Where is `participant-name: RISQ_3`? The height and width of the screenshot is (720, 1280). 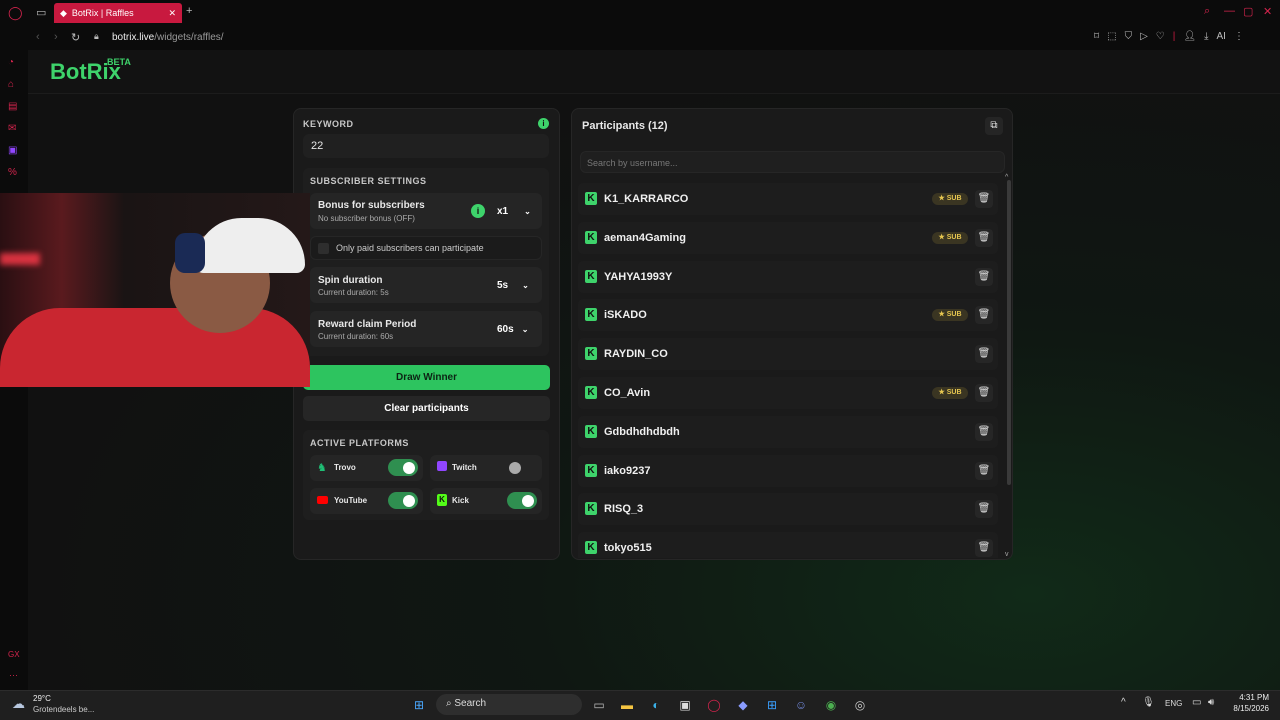
participant-name: RISQ_3 is located at coordinates (624, 509).